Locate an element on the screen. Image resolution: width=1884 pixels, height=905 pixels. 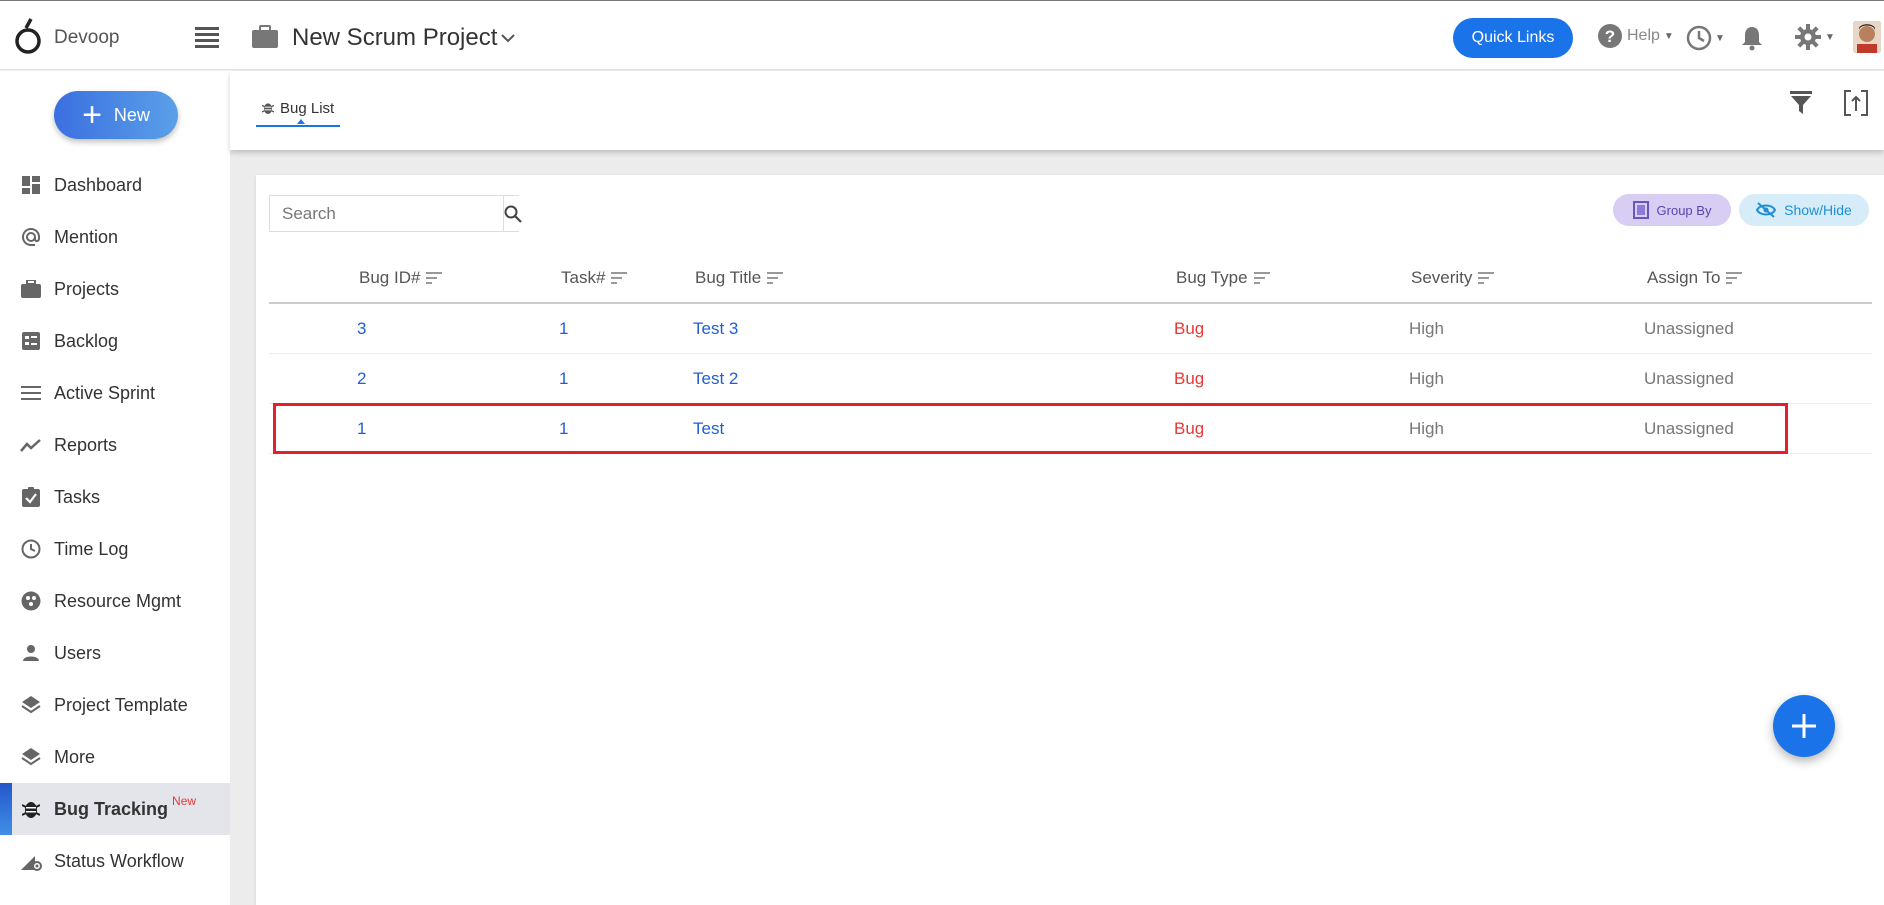
eye-off-icon is located at coordinates (1766, 210).